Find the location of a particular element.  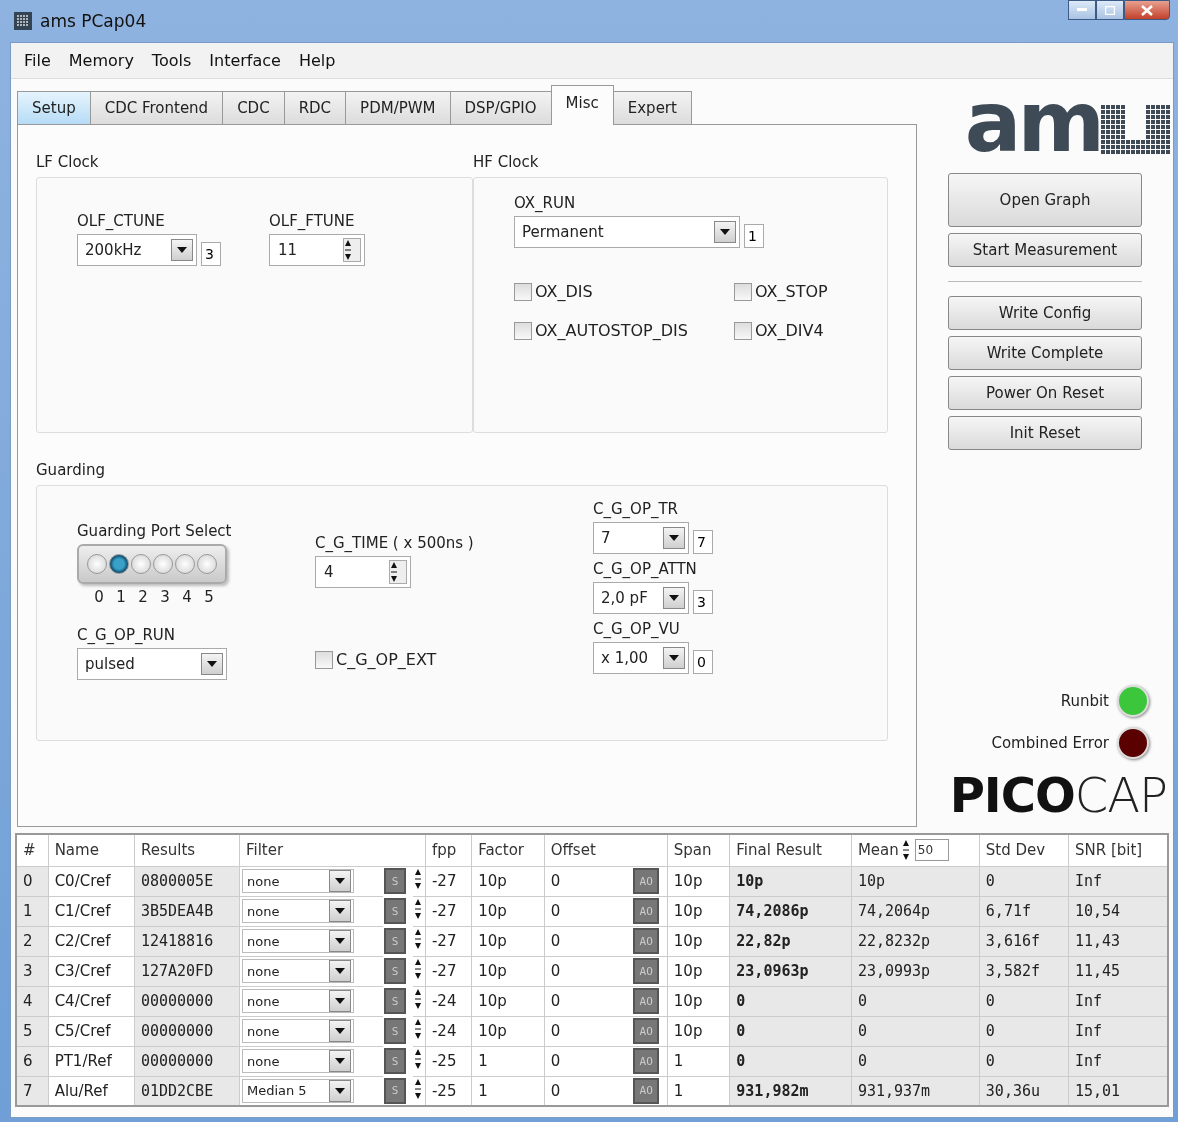

action-button: Init Reset is located at coordinates (1045, 433).